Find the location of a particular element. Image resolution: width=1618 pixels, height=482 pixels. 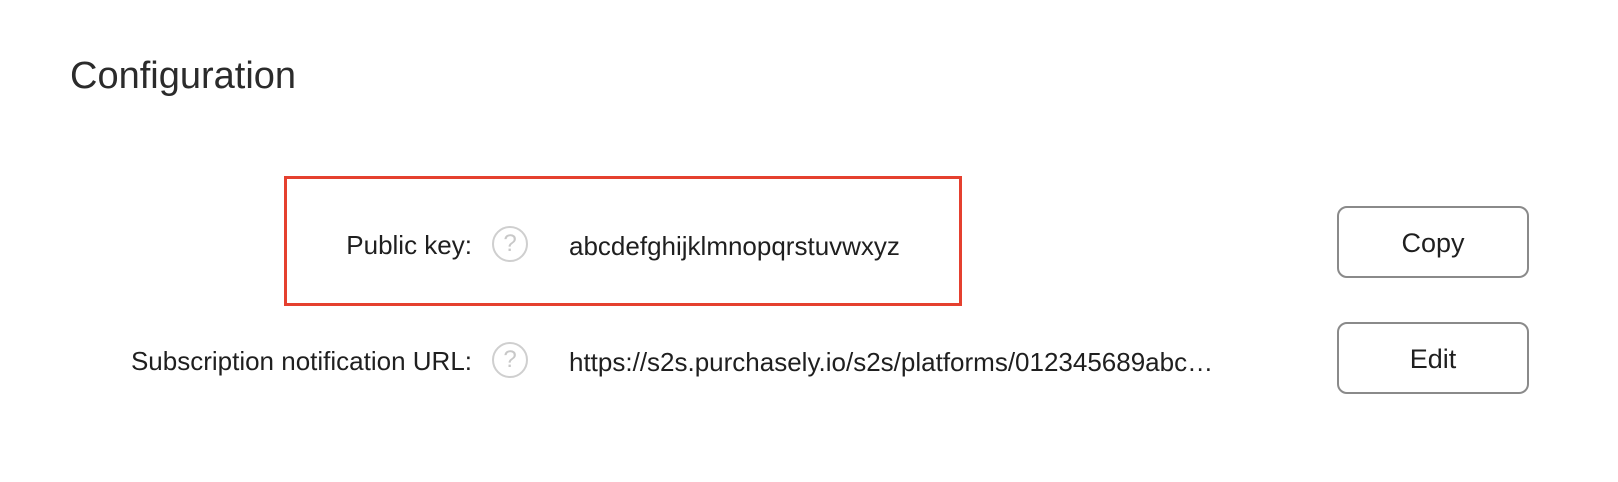

public-key-label: Public key: is located at coordinates (409, 245).